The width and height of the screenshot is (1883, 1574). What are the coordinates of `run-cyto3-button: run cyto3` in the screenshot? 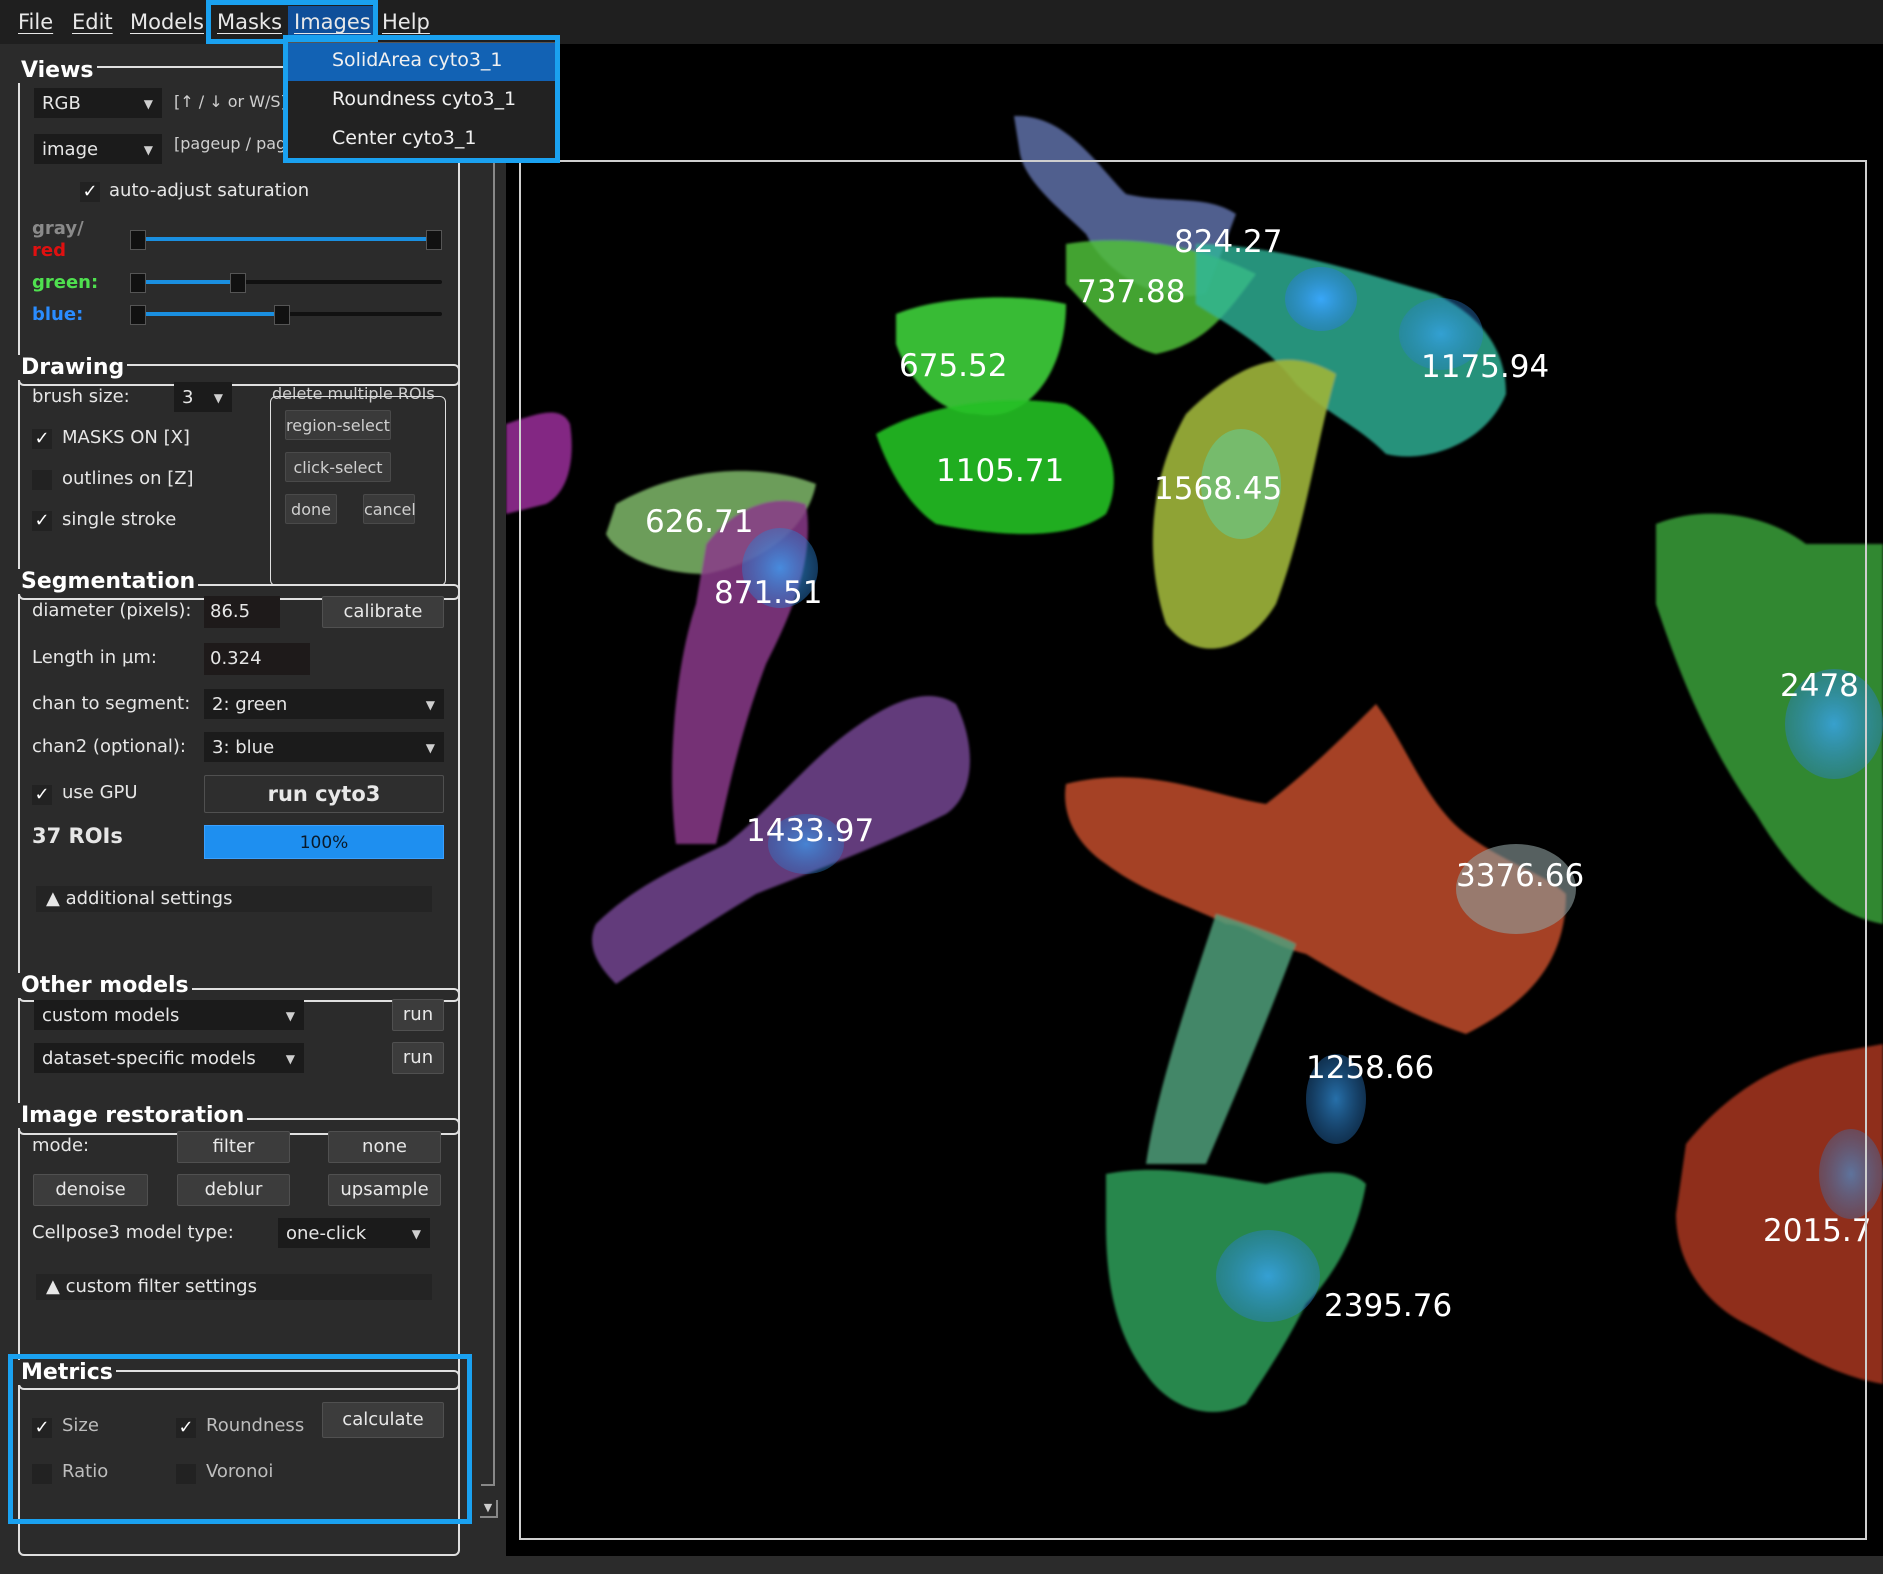 It's located at (324, 794).